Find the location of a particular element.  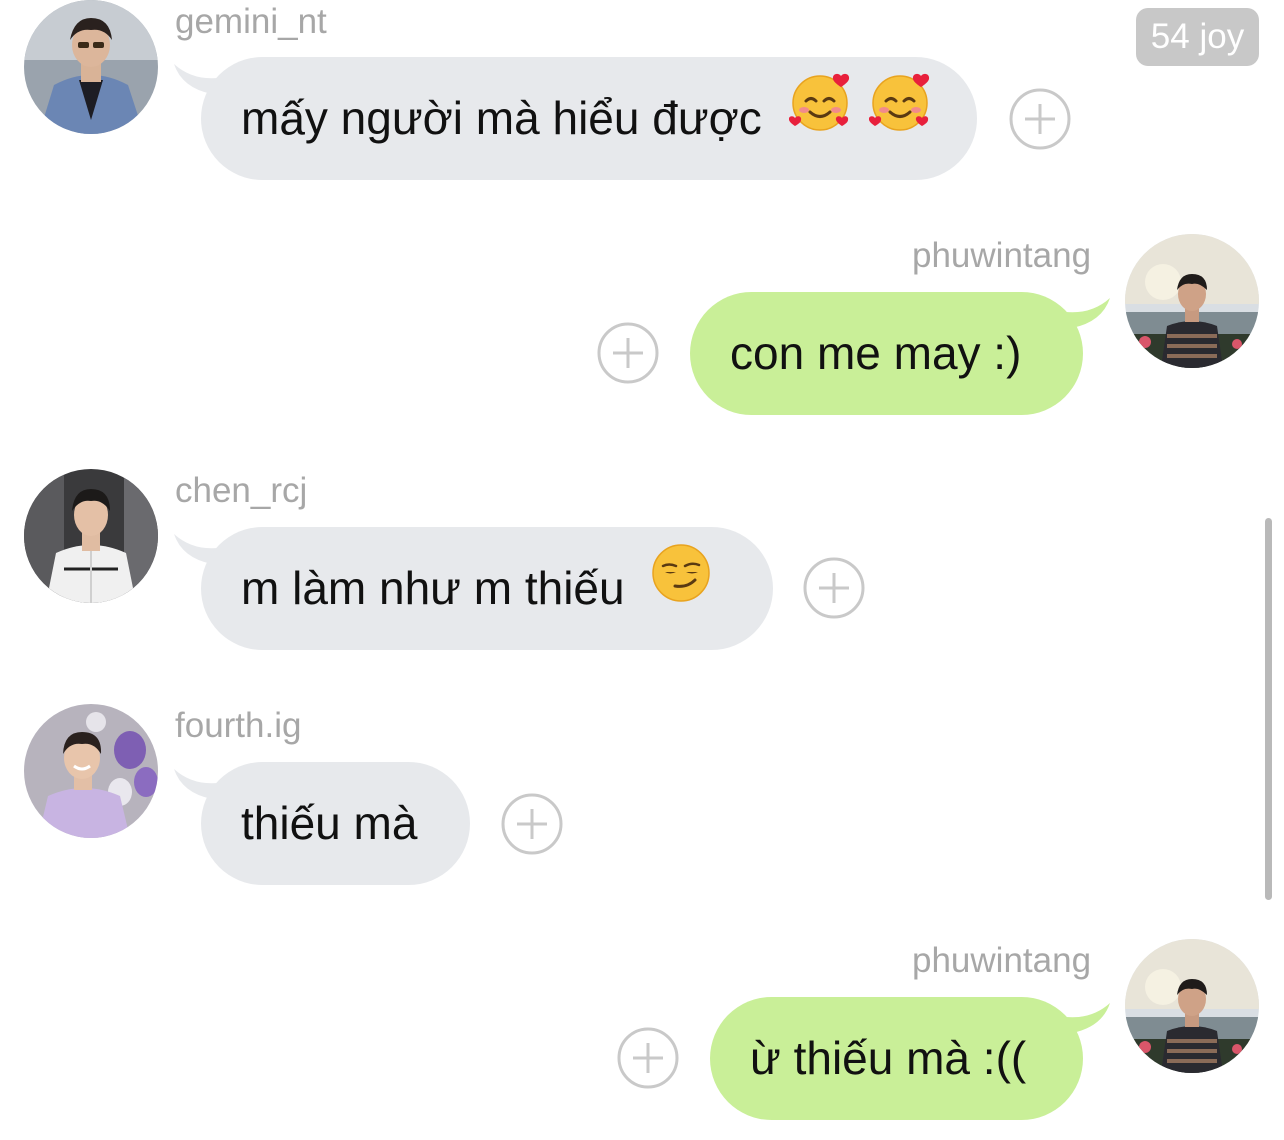

time-badge: 54 joy is located at coordinates (1197, 37).